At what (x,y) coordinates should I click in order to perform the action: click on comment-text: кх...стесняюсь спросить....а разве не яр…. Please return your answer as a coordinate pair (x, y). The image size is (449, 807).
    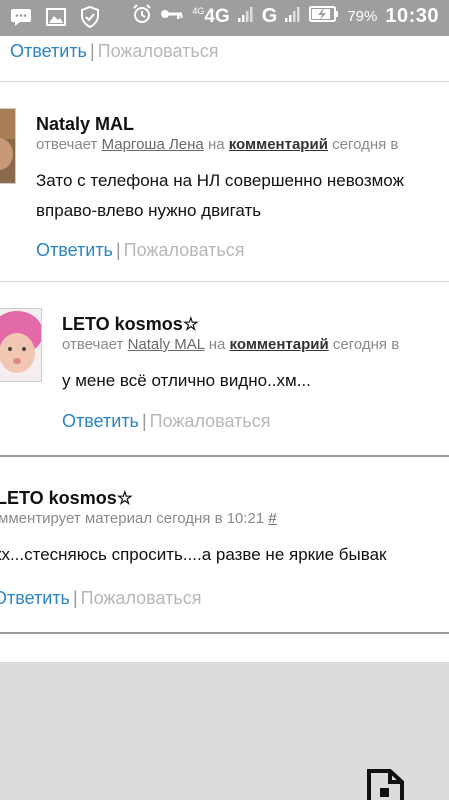
    Looking at the image, I should click on (193, 554).